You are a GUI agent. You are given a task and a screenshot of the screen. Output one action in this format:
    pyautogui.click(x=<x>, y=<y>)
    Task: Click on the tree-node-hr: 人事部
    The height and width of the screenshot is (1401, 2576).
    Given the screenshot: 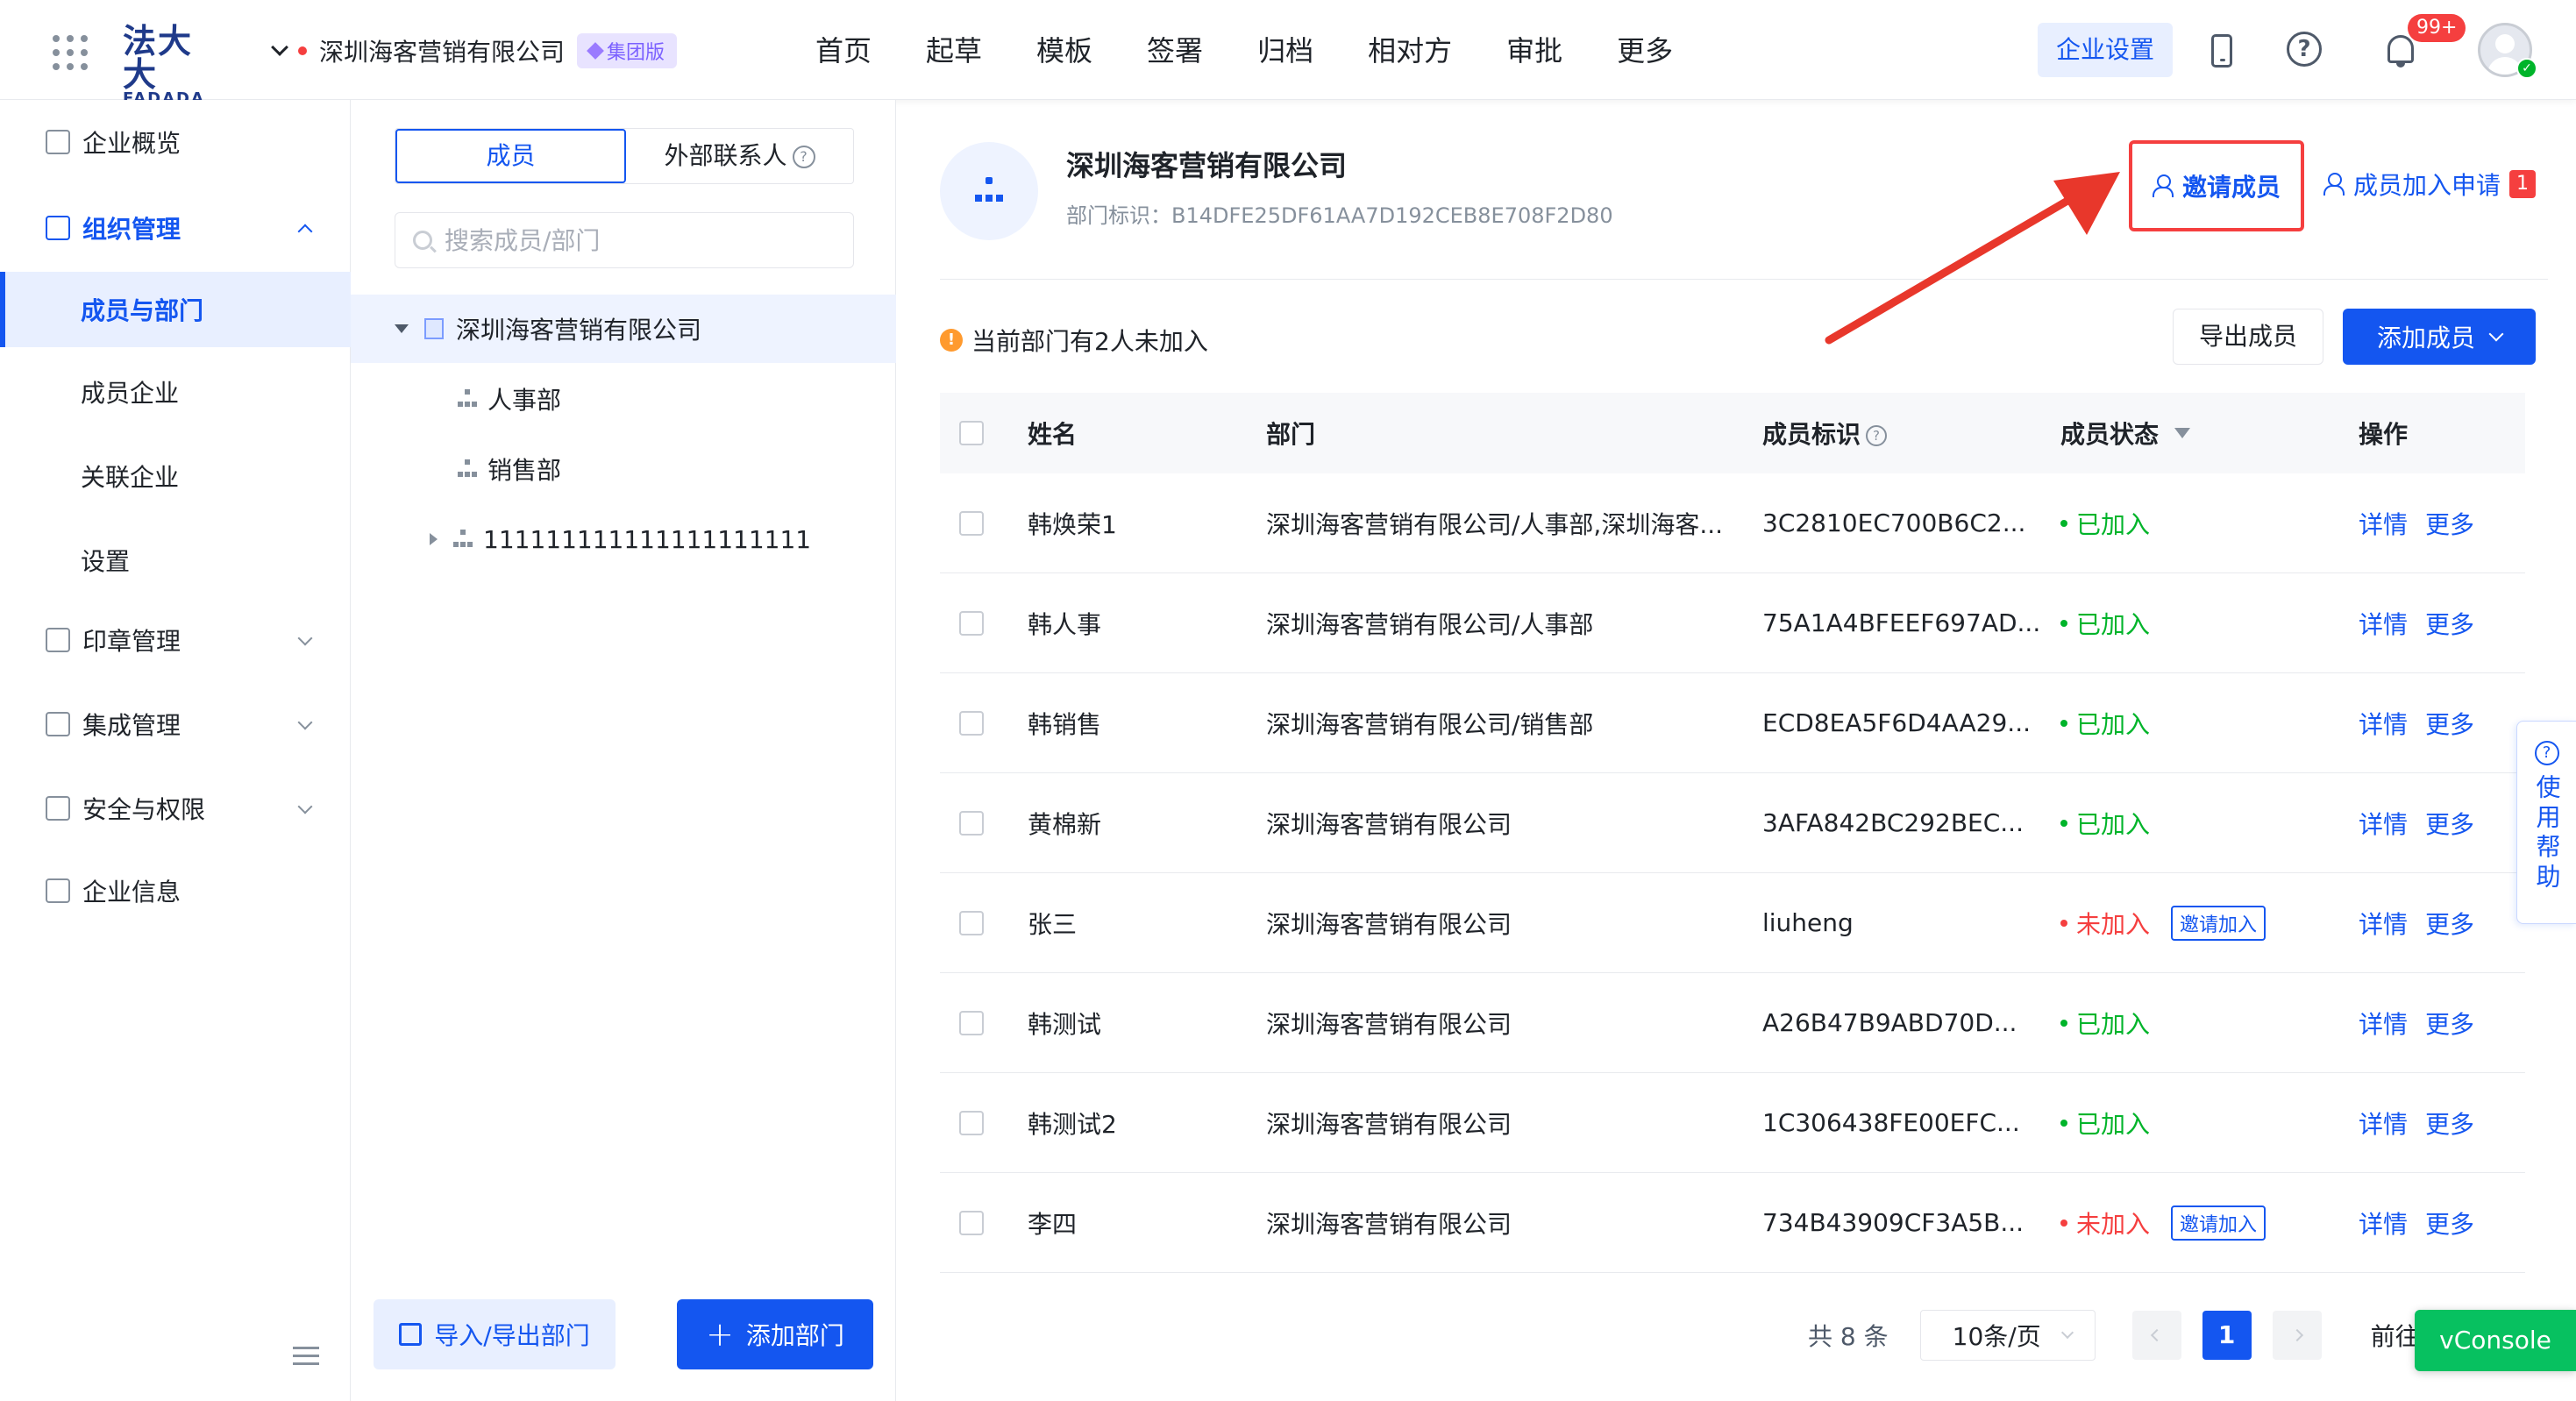 What is the action you would take?
    pyautogui.click(x=623, y=399)
    